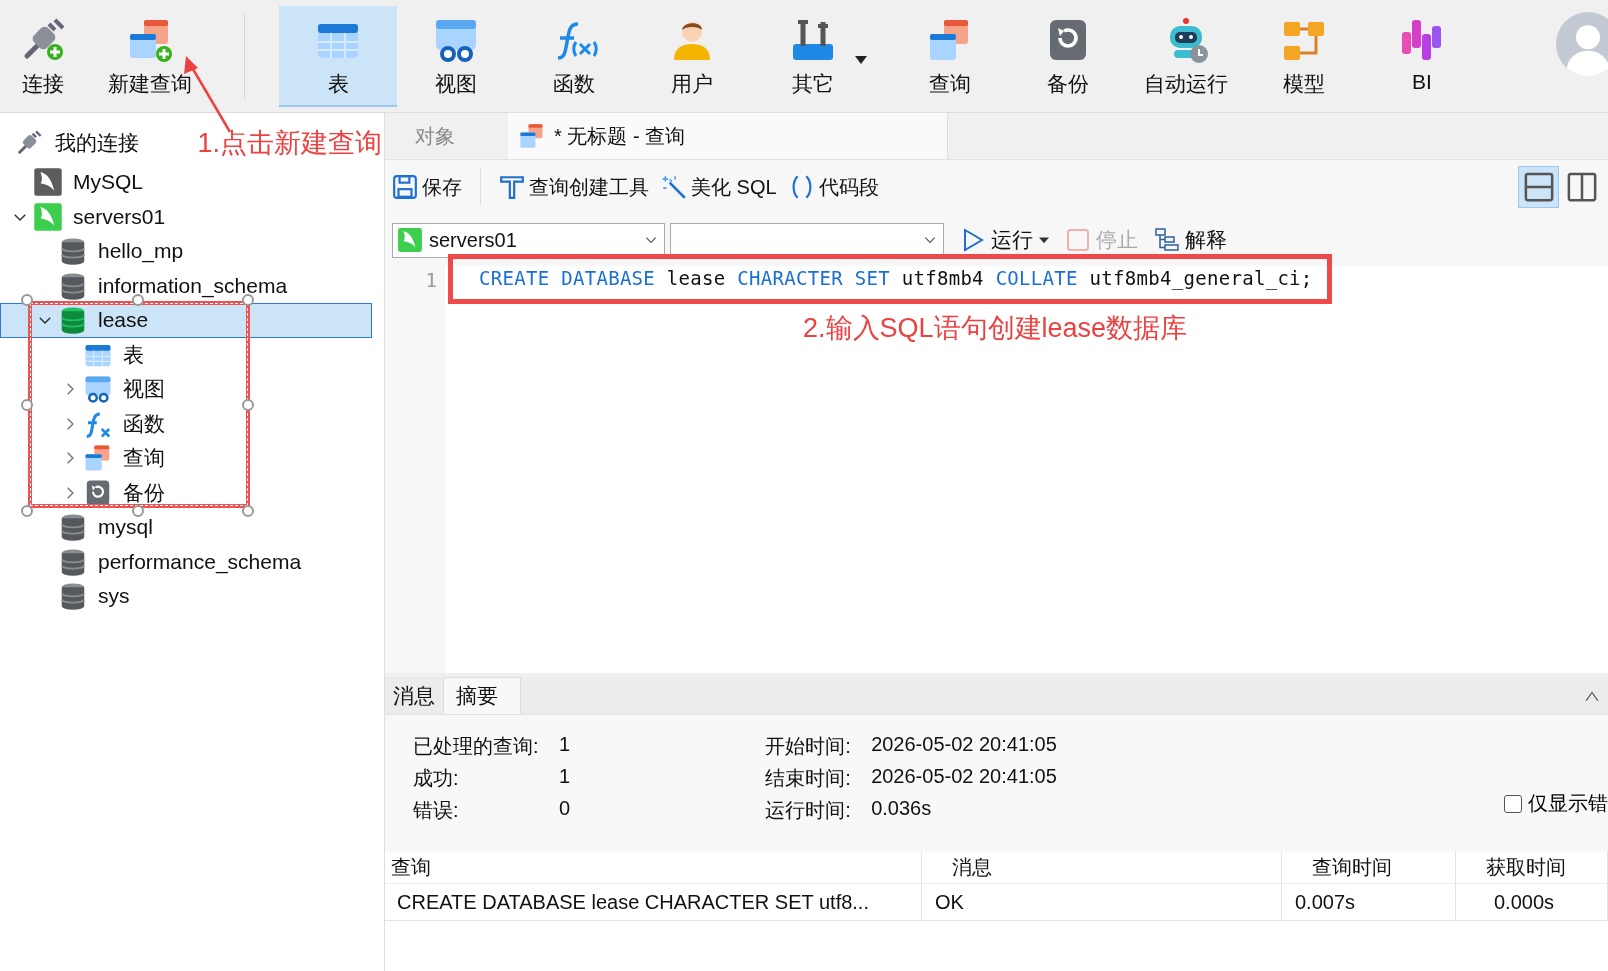  Describe the element at coordinates (1369, 902) in the screenshot. I see `table-cell: 0.007s` at that location.